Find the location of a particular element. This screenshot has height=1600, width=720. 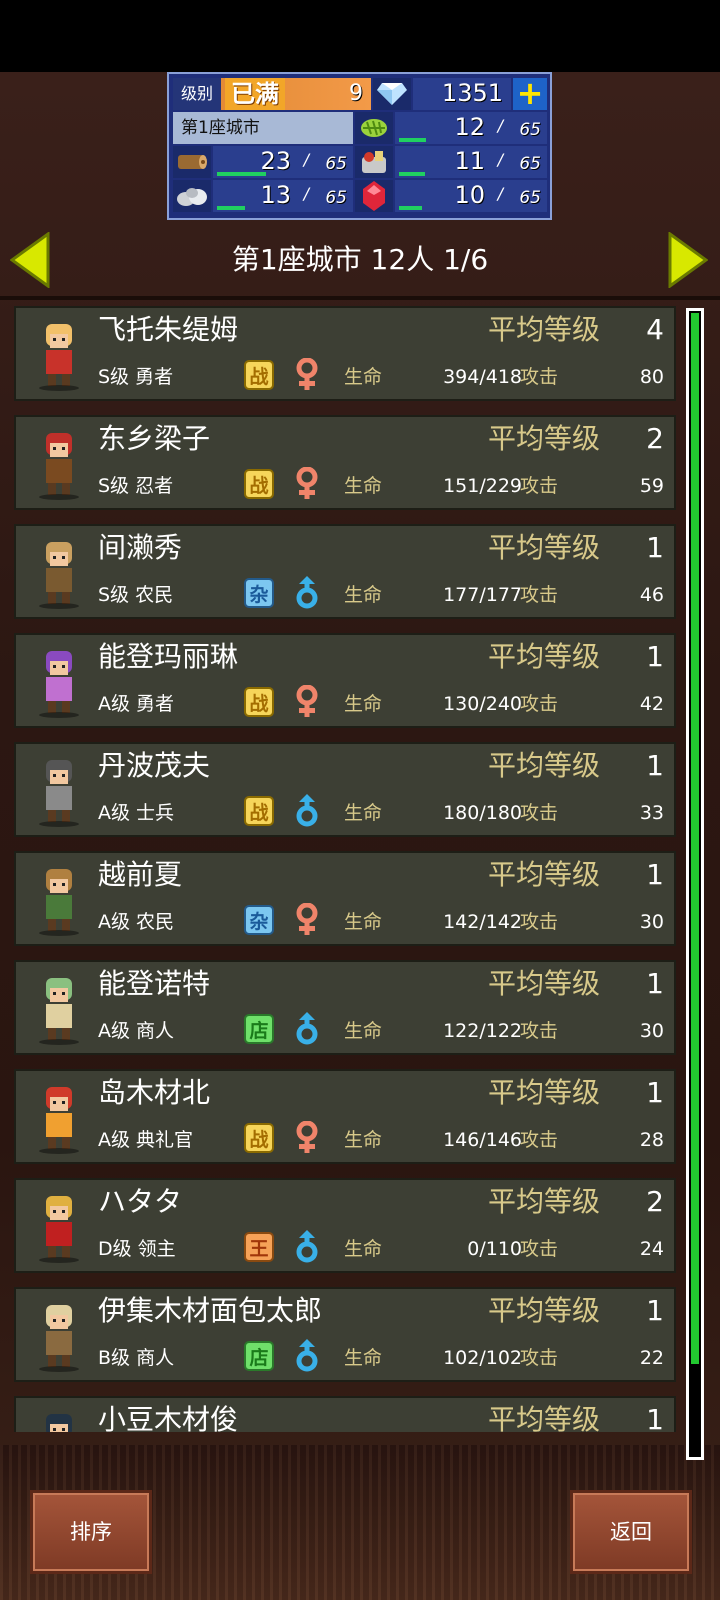

character-row: ハタタ 平均等级 2 D级 领主 王 生命 0/110 攻击 24 is located at coordinates (345, 1225).